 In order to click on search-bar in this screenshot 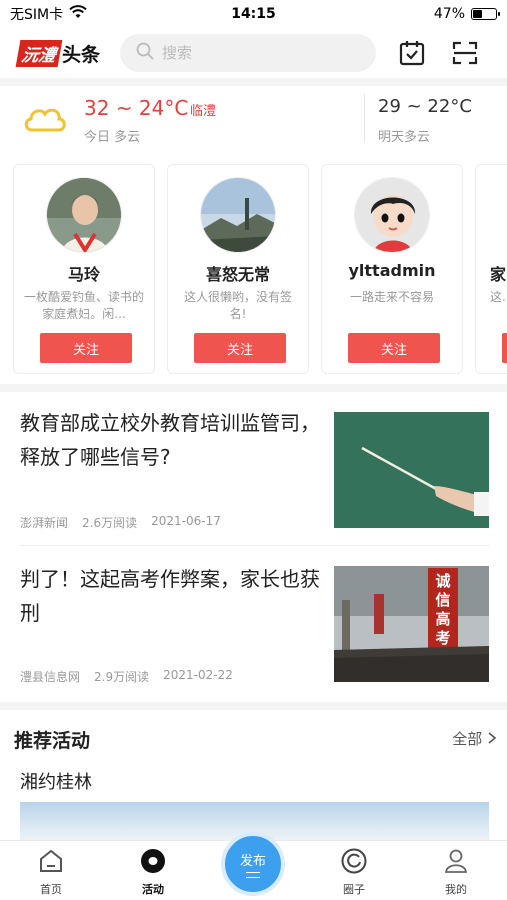, I will do `click(248, 53)`.